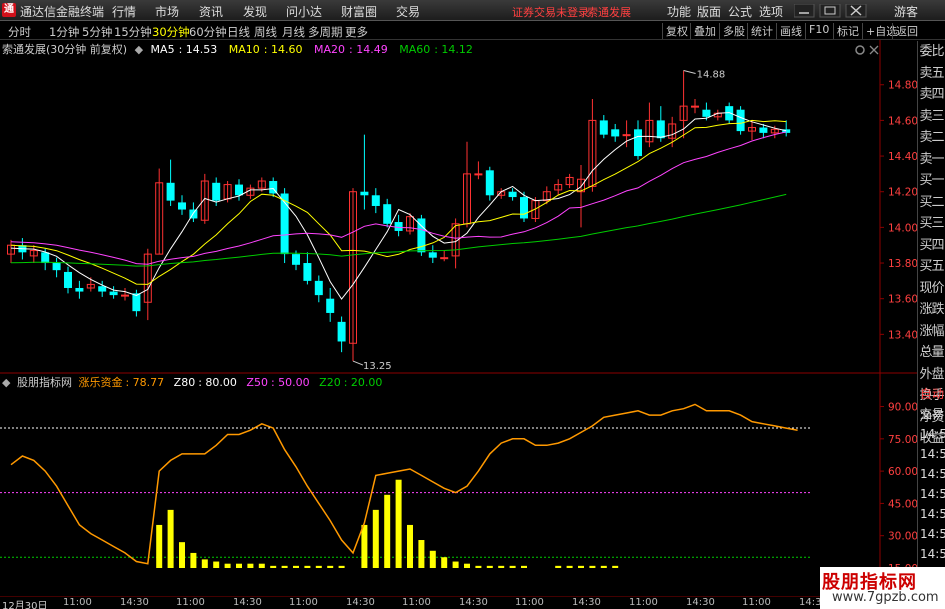 This screenshot has height=609, width=945. Describe the element at coordinates (325, 32) in the screenshot. I see `period-tab: 多周期` at that location.